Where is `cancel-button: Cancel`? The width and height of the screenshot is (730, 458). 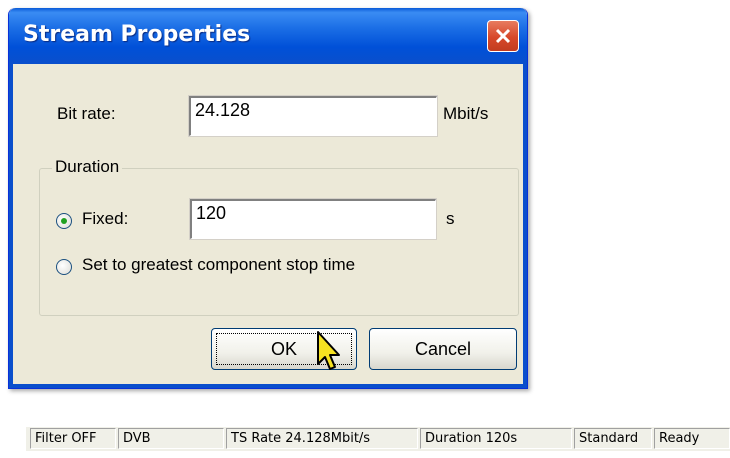
cancel-button: Cancel is located at coordinates (443, 349).